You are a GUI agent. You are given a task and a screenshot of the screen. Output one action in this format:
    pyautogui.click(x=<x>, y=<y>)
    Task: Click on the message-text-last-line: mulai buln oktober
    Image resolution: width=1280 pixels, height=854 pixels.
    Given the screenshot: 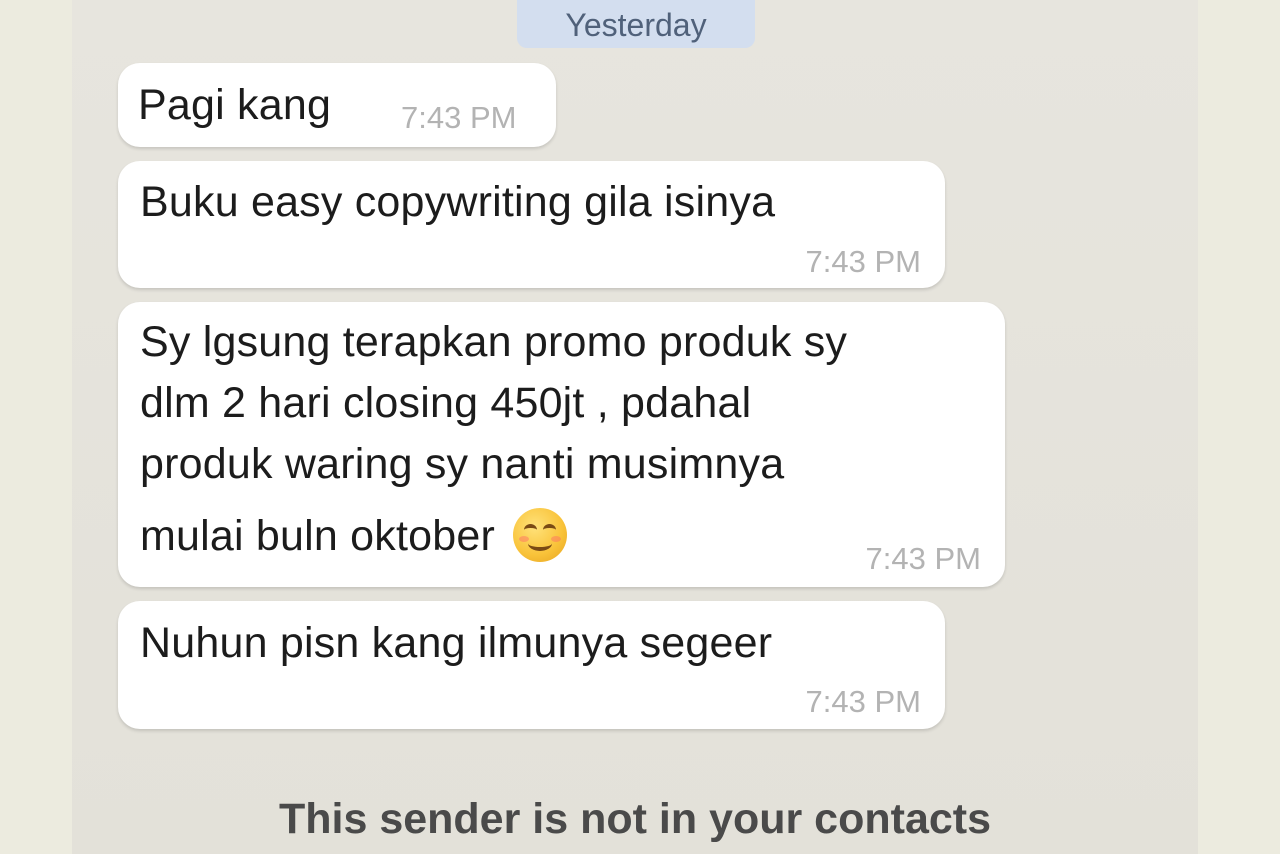 What is the action you would take?
    pyautogui.click(x=353, y=536)
    